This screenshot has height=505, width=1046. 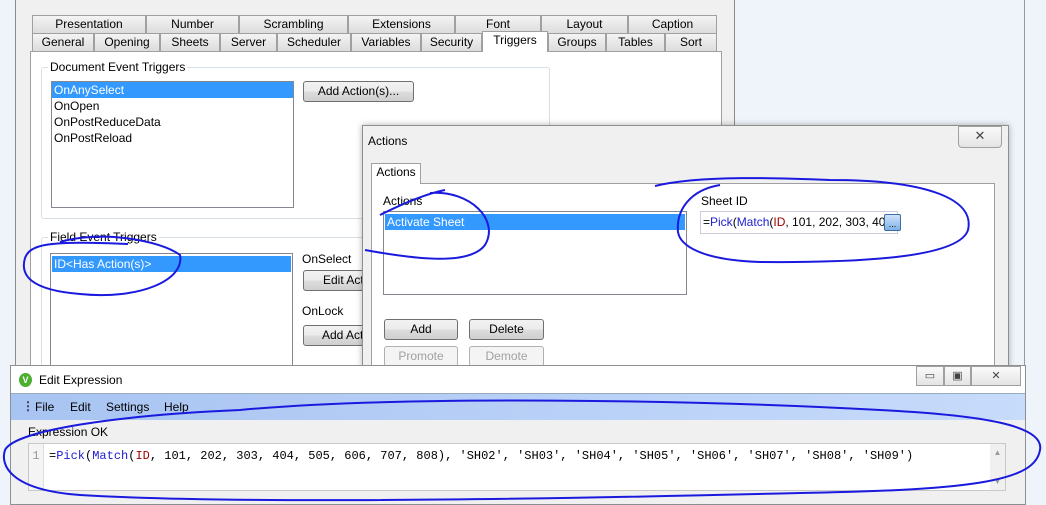 What do you see at coordinates (515, 41) in the screenshot?
I see `tab-triggers: Triggers` at bounding box center [515, 41].